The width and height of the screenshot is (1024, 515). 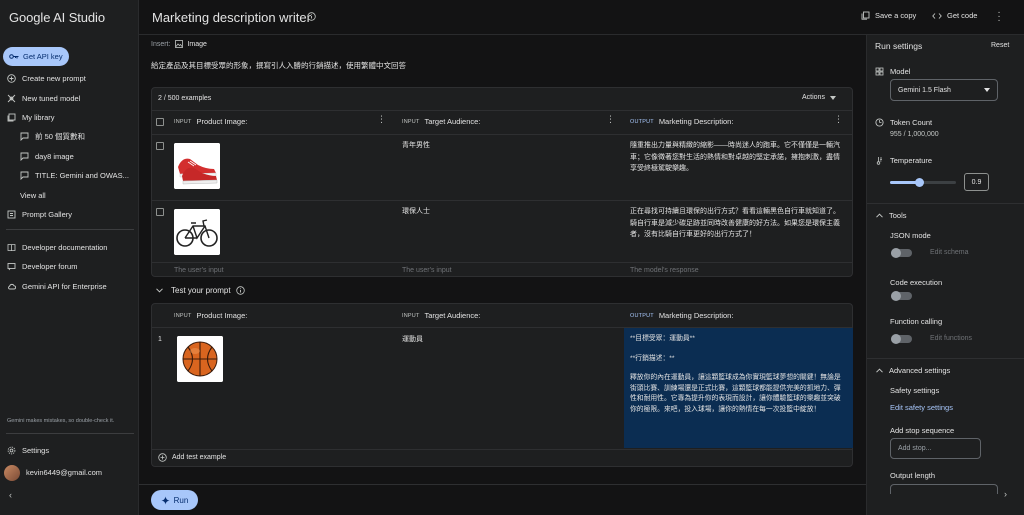 What do you see at coordinates (664, 270) in the screenshot?
I see `new-row-output-placeholder: The model's response` at bounding box center [664, 270].